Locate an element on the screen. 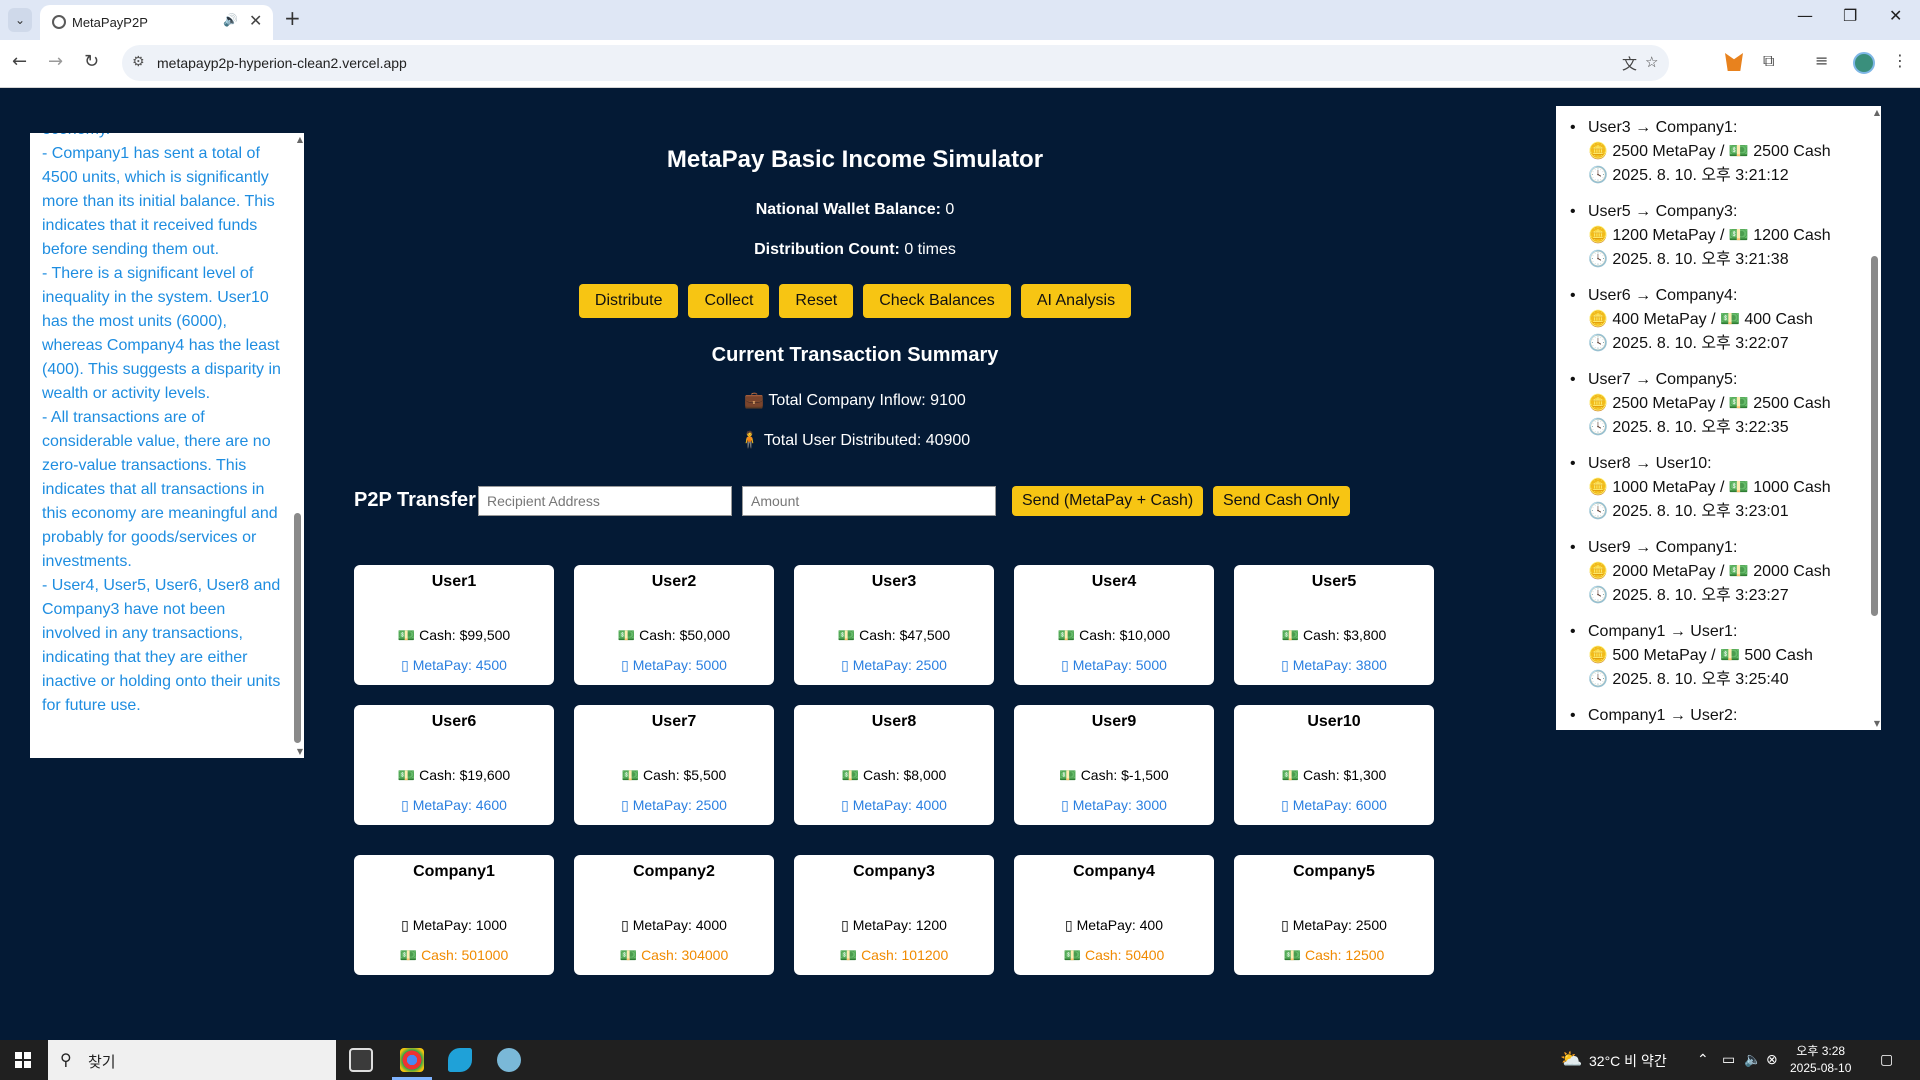 This screenshot has height=1080, width=1920. user-name: User3 is located at coordinates (894, 581).